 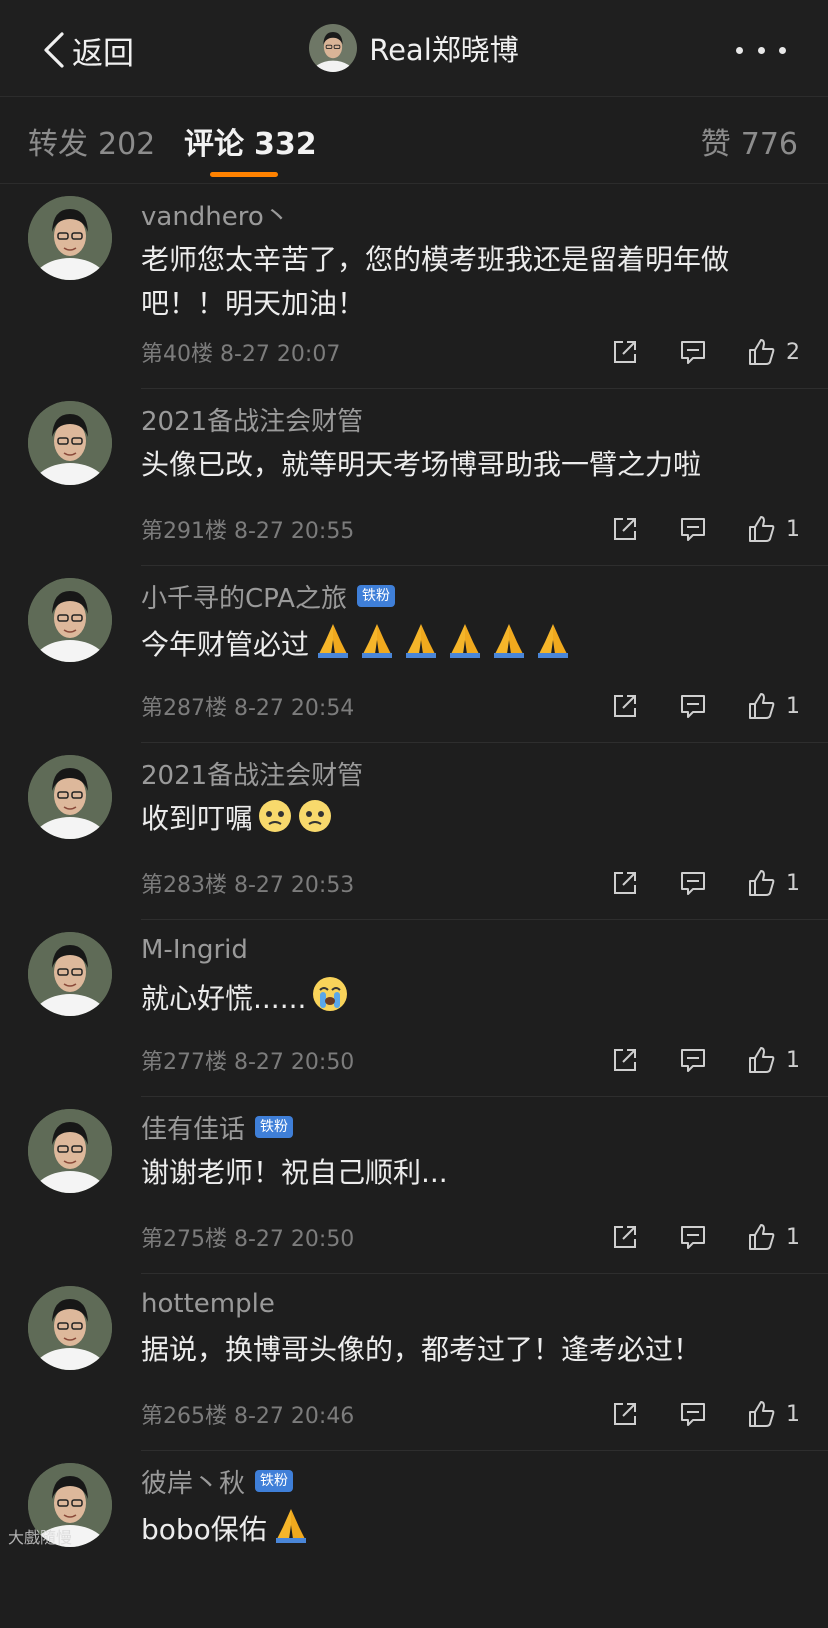 What do you see at coordinates (421, 464) in the screenshot?
I see `comment-text-body: 头像已改，就等明天考场博哥助我一臂之力啦` at bounding box center [421, 464].